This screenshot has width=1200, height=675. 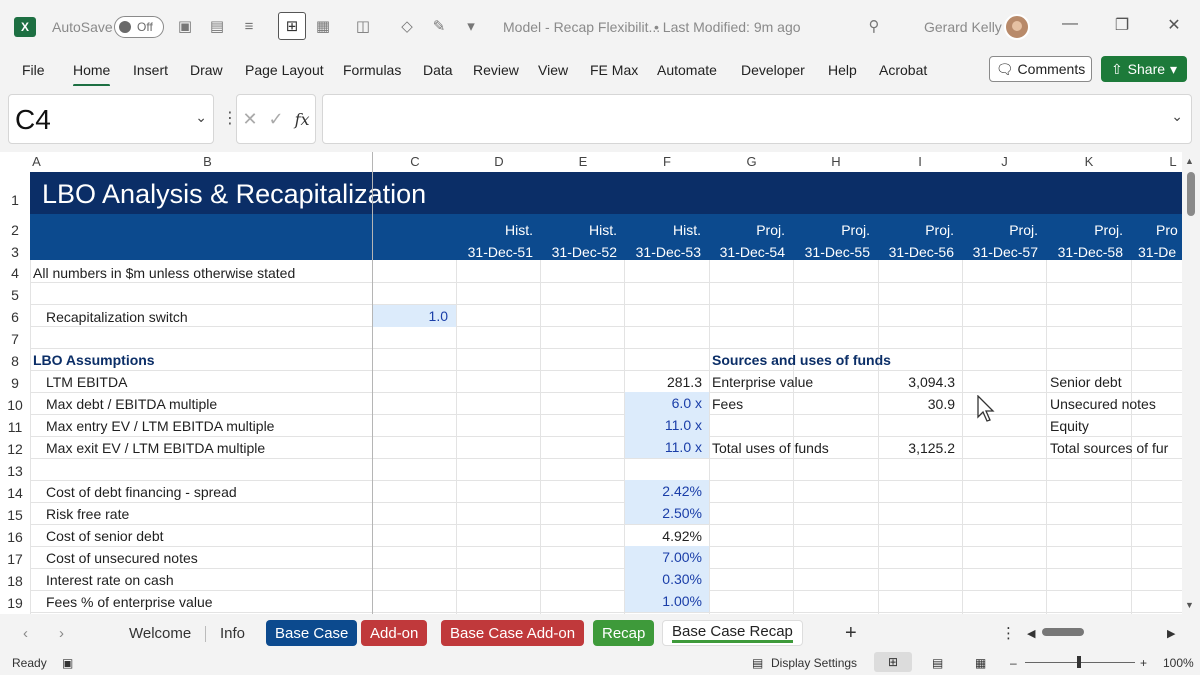 I want to click on expand-formula-icon: ⌄, so click(x=1177, y=116).